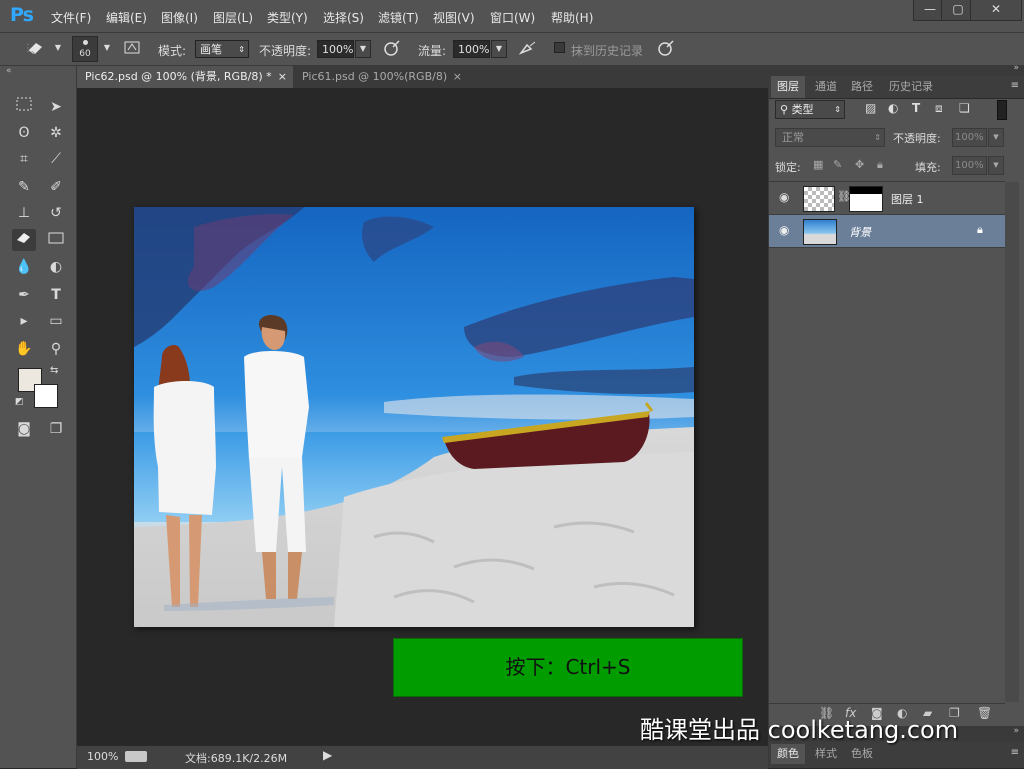 The height and width of the screenshot is (769, 1024). Describe the element at coordinates (964, 108) in the screenshot. I see `filter-smart-object-icon: ❏` at that location.